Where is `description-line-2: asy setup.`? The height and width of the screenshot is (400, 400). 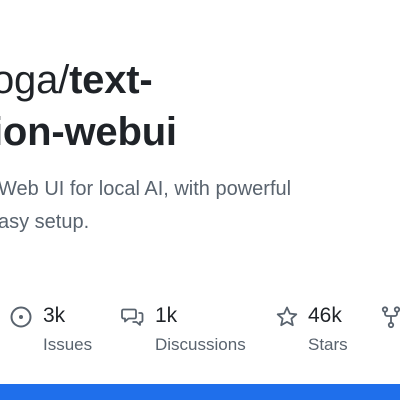
description-line-2: asy setup. is located at coordinates (45, 222).